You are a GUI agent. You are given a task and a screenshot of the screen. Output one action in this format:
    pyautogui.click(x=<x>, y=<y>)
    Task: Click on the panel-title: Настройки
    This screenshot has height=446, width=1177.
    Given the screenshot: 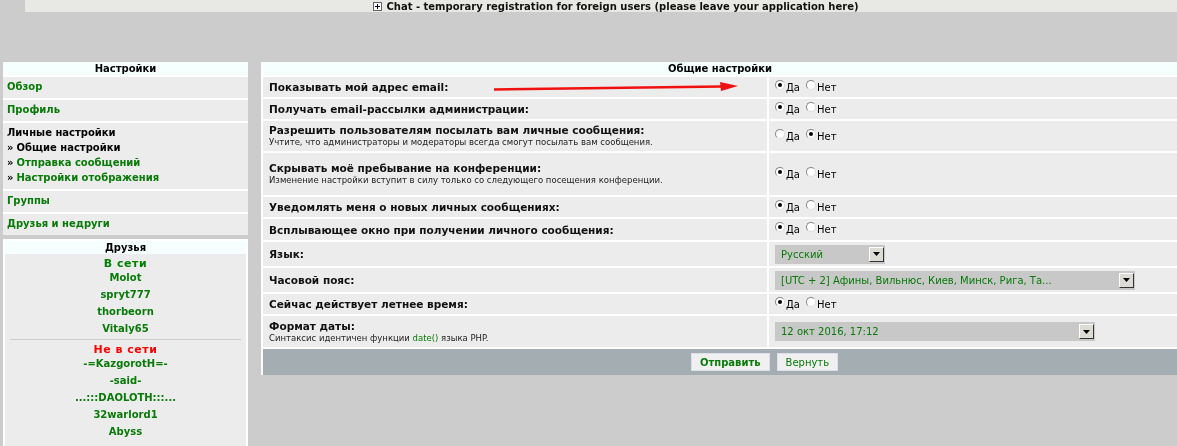 What is the action you would take?
    pyautogui.click(x=125, y=68)
    